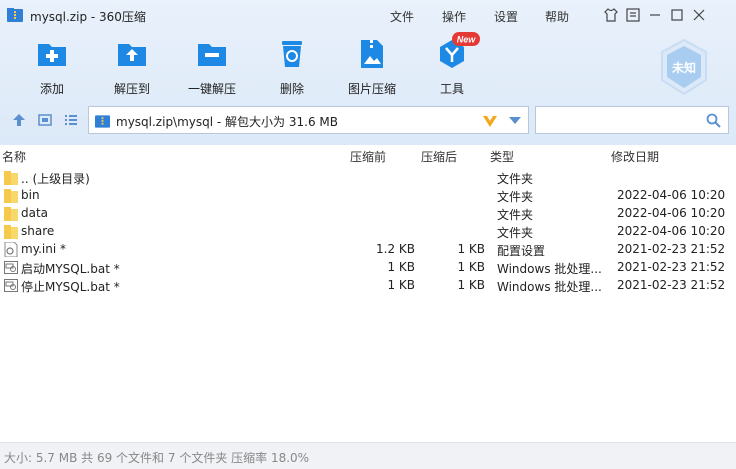  Describe the element at coordinates (502, 156) in the screenshot. I see `column-type: 类型` at that location.